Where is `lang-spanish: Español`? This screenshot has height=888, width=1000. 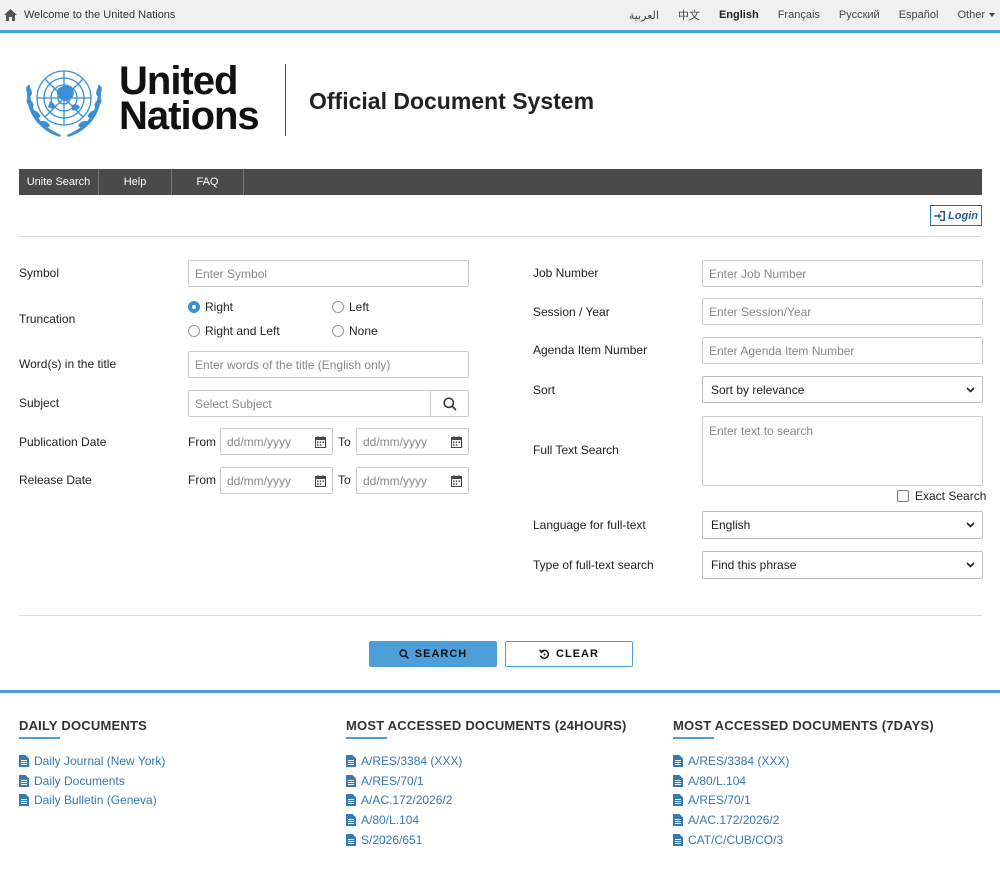
lang-spanish: Español is located at coordinates (919, 15).